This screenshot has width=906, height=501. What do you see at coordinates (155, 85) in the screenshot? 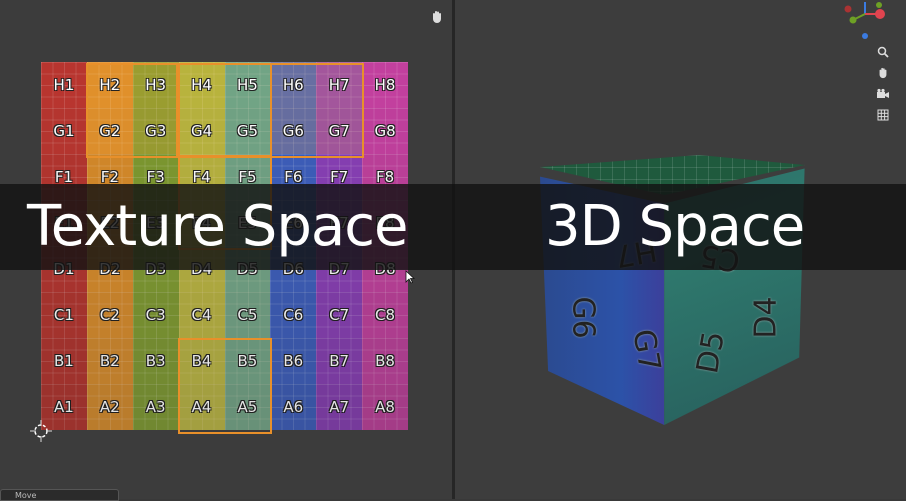
I see `uv-grid-cell: H3` at bounding box center [155, 85].